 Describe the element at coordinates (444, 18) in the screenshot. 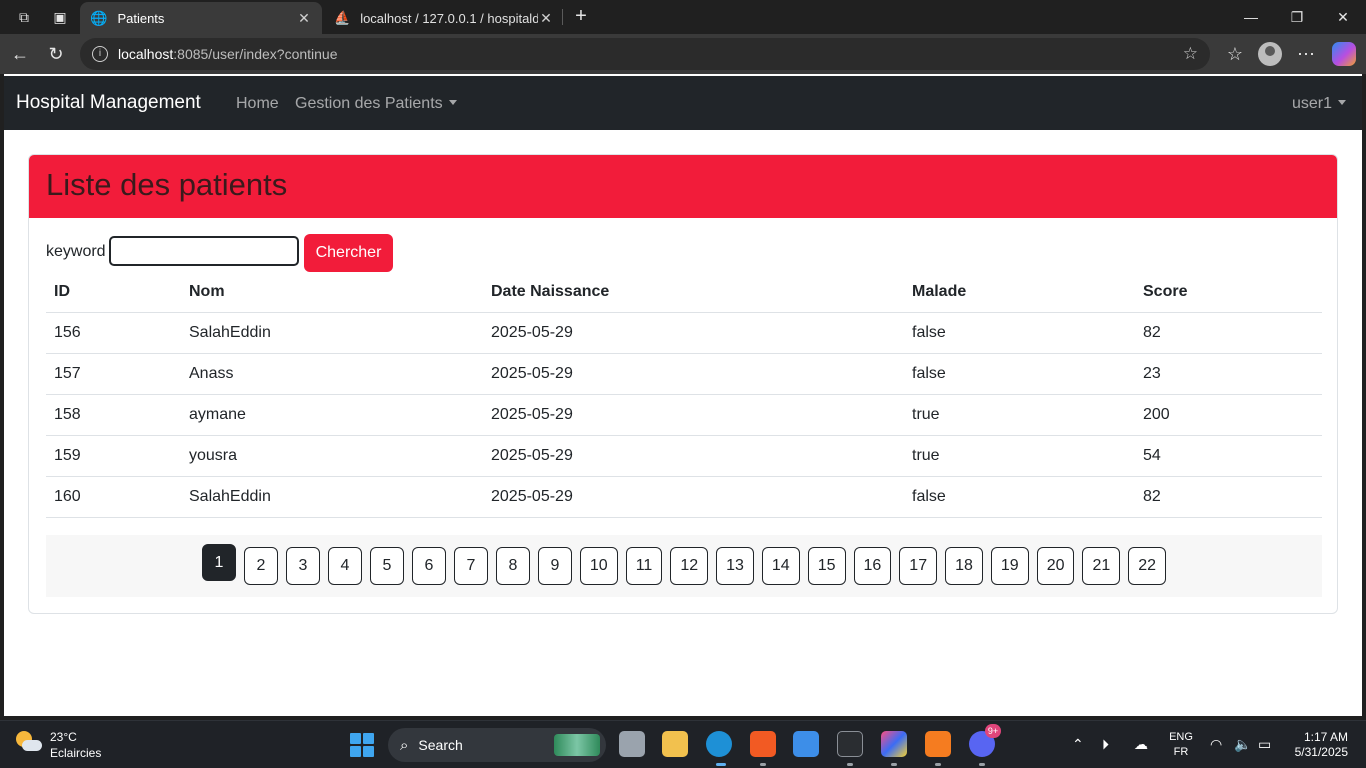

I see `tab-phpmyadmin: ⛵ localhost / 127.0.0.1 / hospitaldb ✕` at that location.